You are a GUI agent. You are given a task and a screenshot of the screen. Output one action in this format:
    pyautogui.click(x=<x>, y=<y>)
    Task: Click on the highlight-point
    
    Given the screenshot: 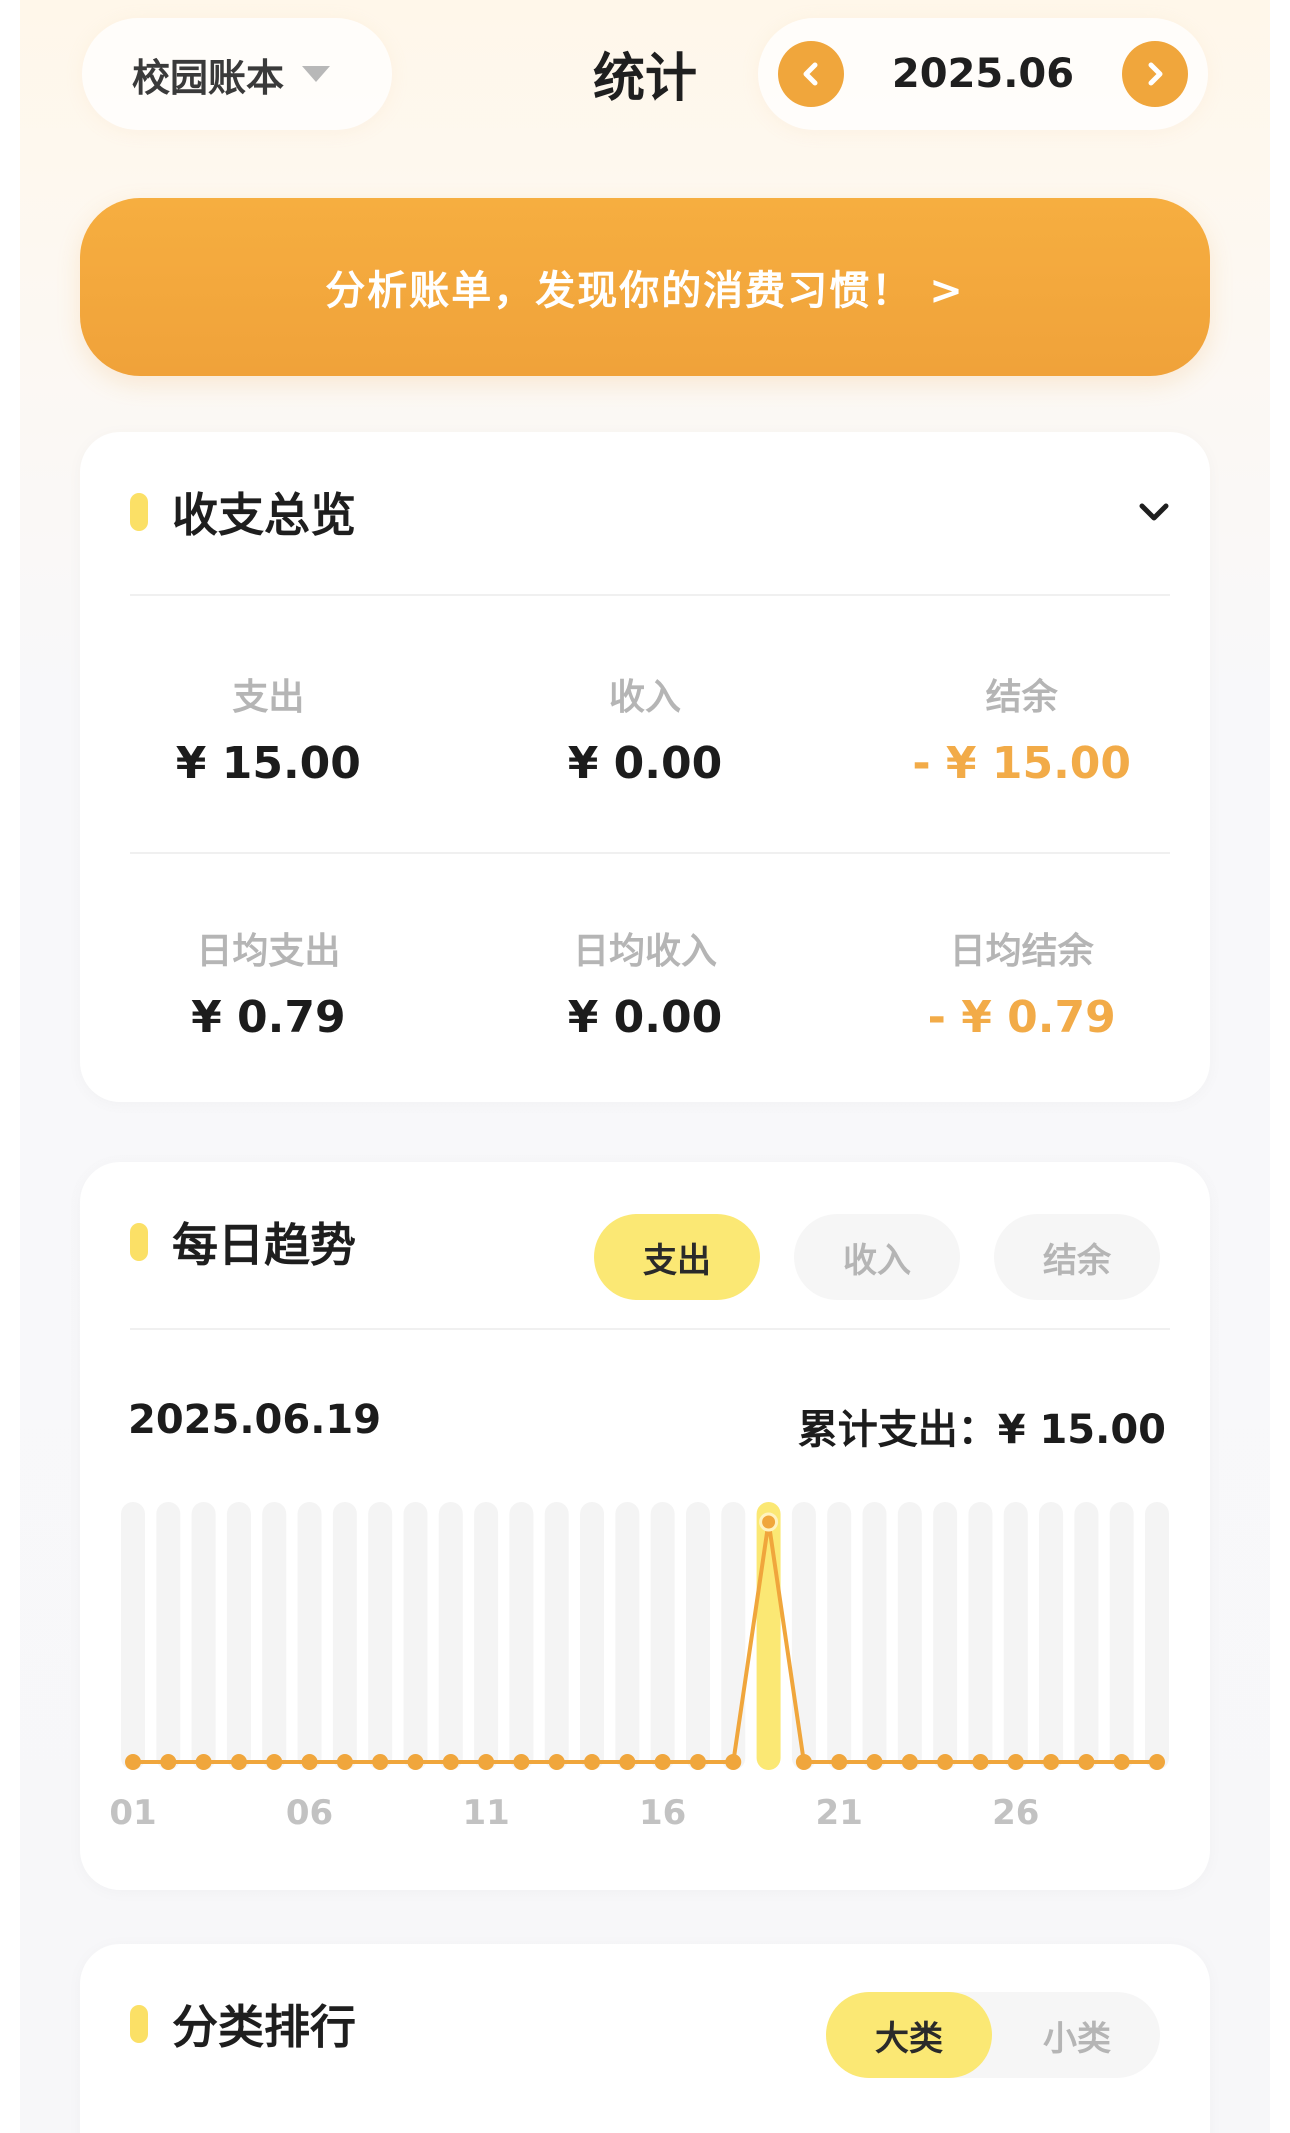 What is the action you would take?
    pyautogui.click(x=769, y=1522)
    